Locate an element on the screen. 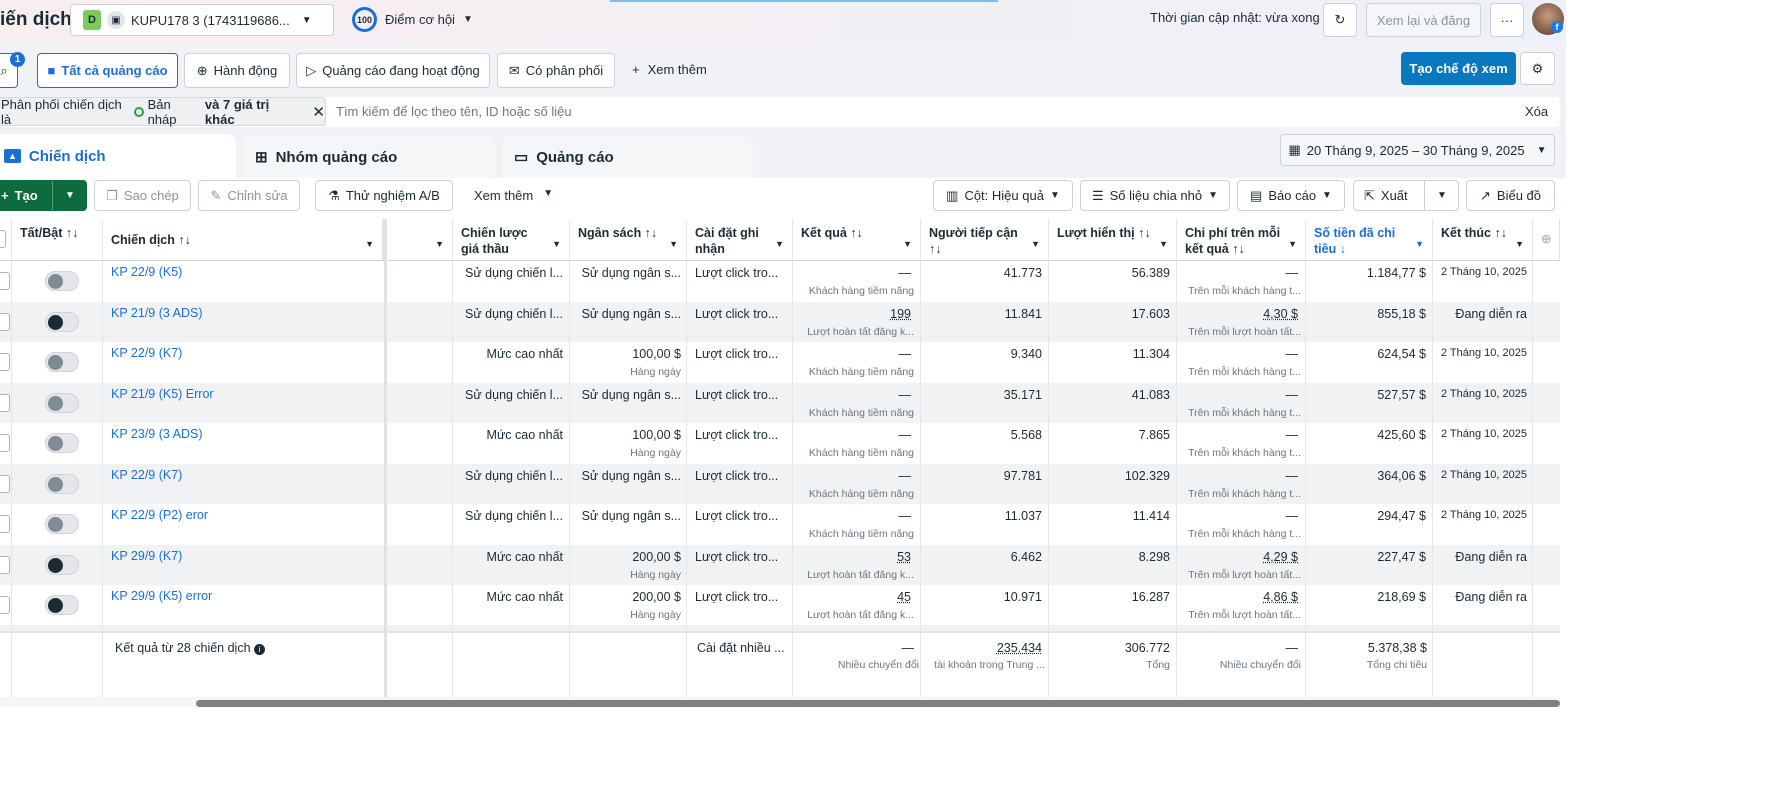 The height and width of the screenshot is (807, 1786). tab-ads: ▭ Quảng cáo is located at coordinates (627, 157).